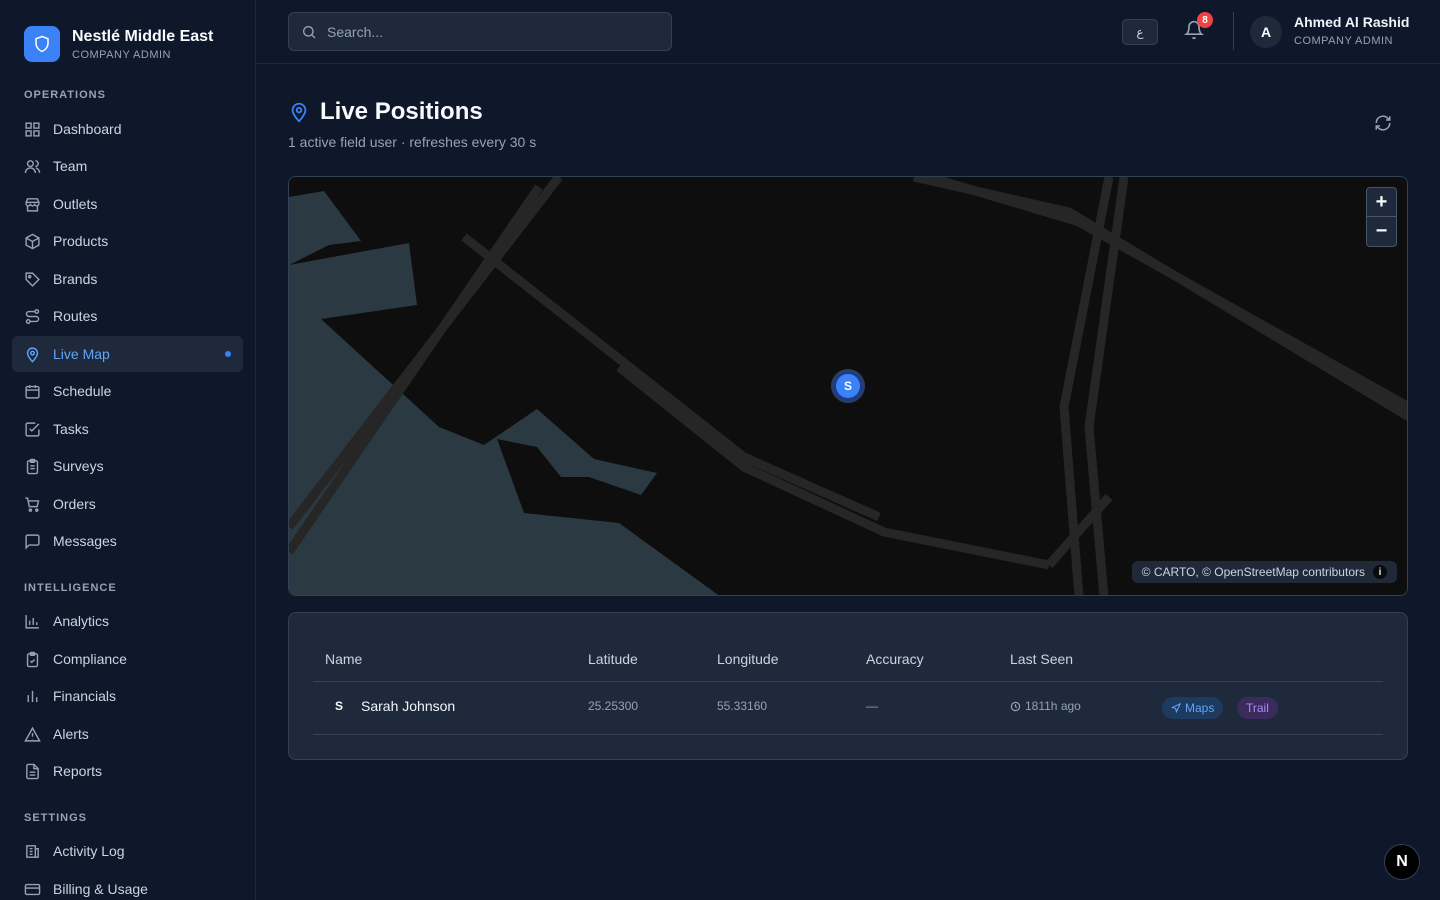 The height and width of the screenshot is (900, 1440). What do you see at coordinates (127, 734) in the screenshot?
I see `sidebar-item-alerts: Alerts` at bounding box center [127, 734].